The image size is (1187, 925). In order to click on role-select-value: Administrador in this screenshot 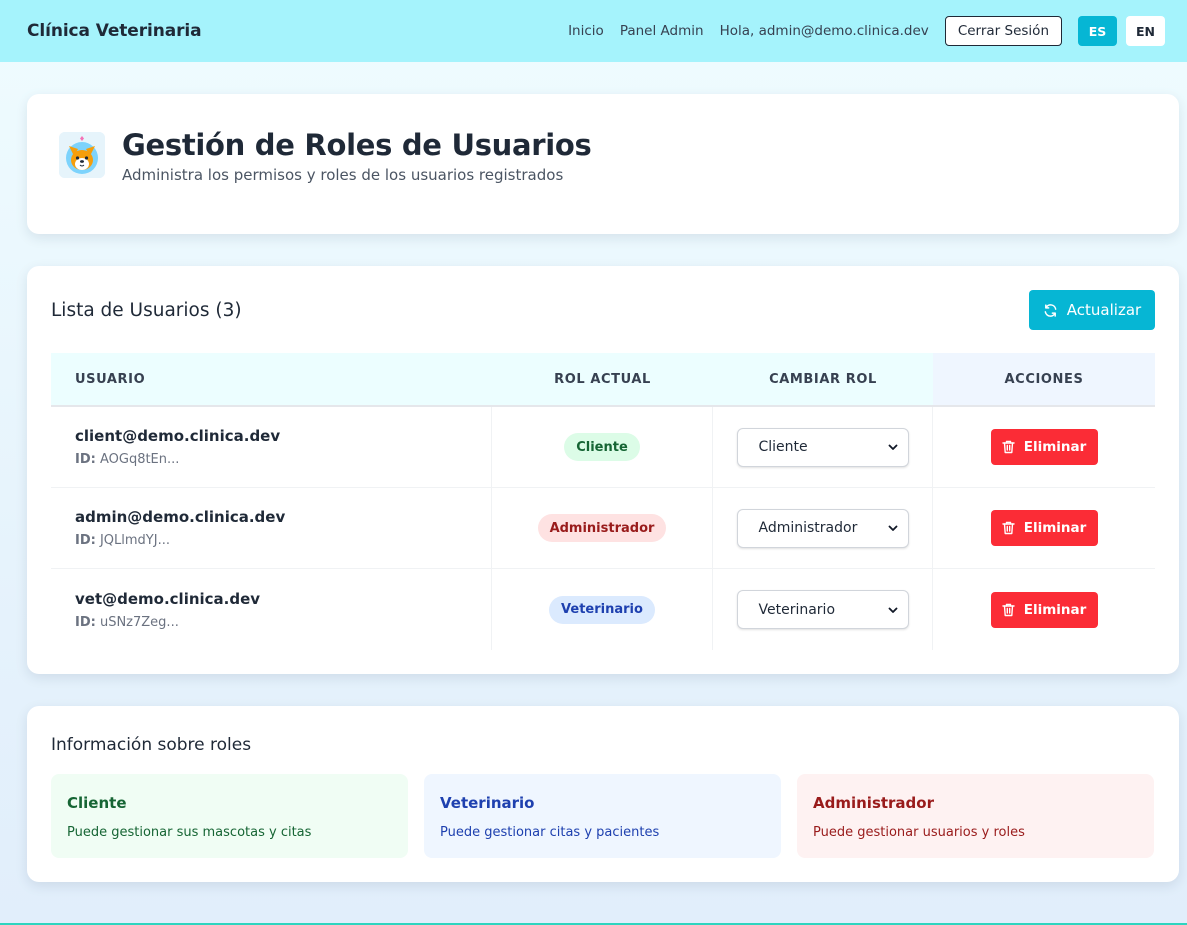, I will do `click(808, 528)`.